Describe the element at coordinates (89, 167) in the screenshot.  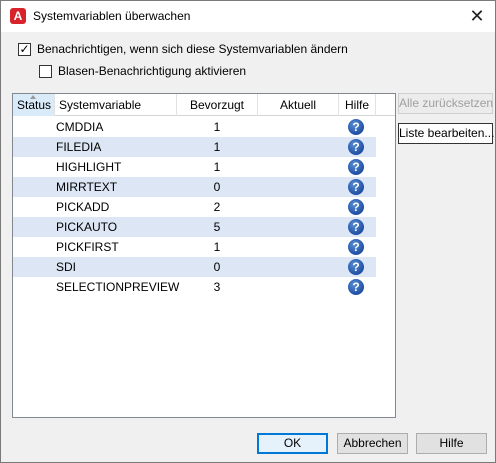
I see `sysvar-name-cell: HIGHLIGHT` at that location.